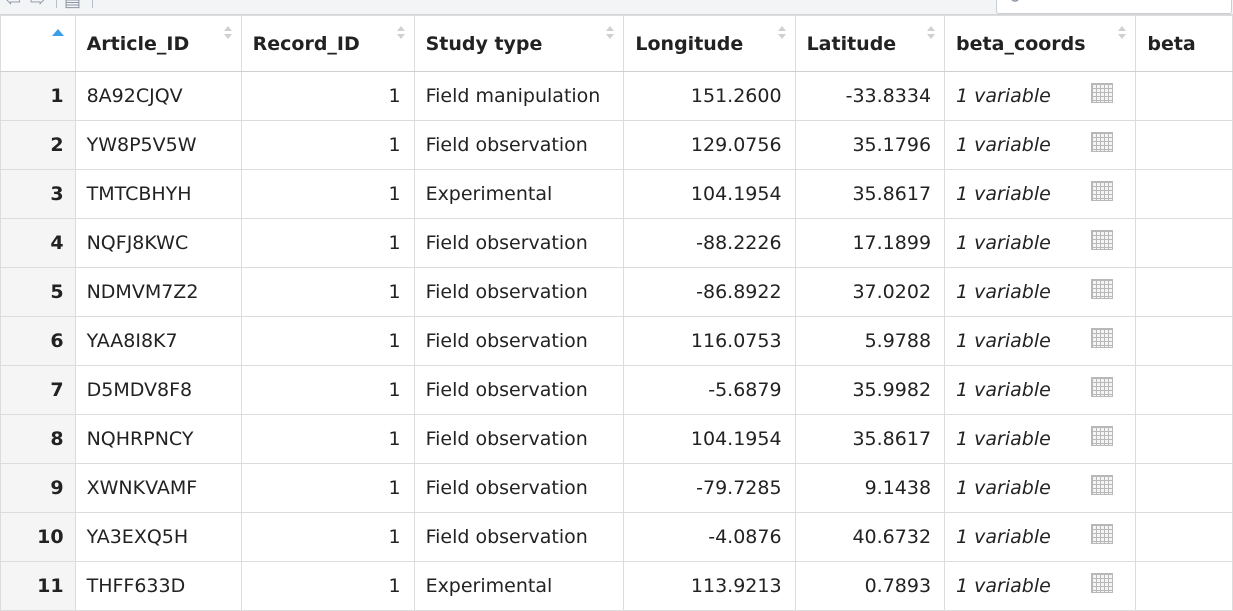 Image resolution: width=1233 pixels, height=611 pixels. What do you see at coordinates (709, 96) in the screenshot?
I see `longitude-cell: 151.2600` at bounding box center [709, 96].